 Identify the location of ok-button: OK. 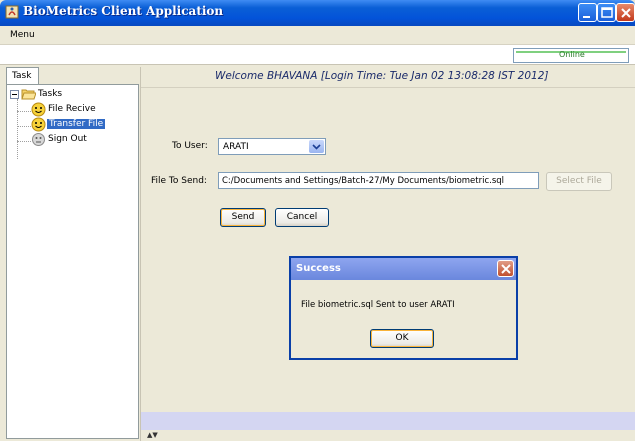
(402, 338).